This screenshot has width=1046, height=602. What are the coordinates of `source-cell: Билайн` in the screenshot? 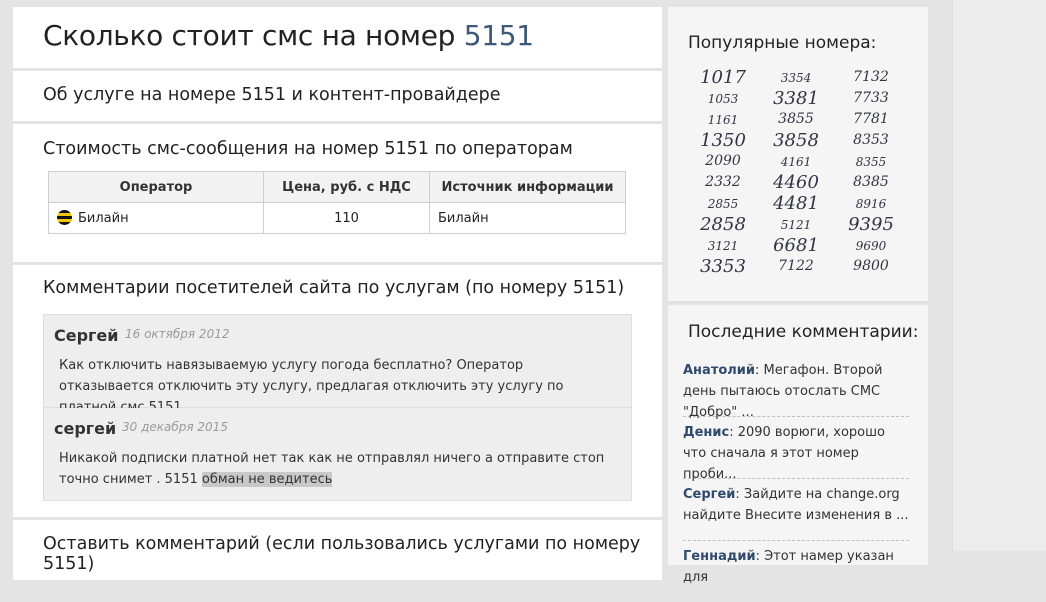 It's located at (527, 218).